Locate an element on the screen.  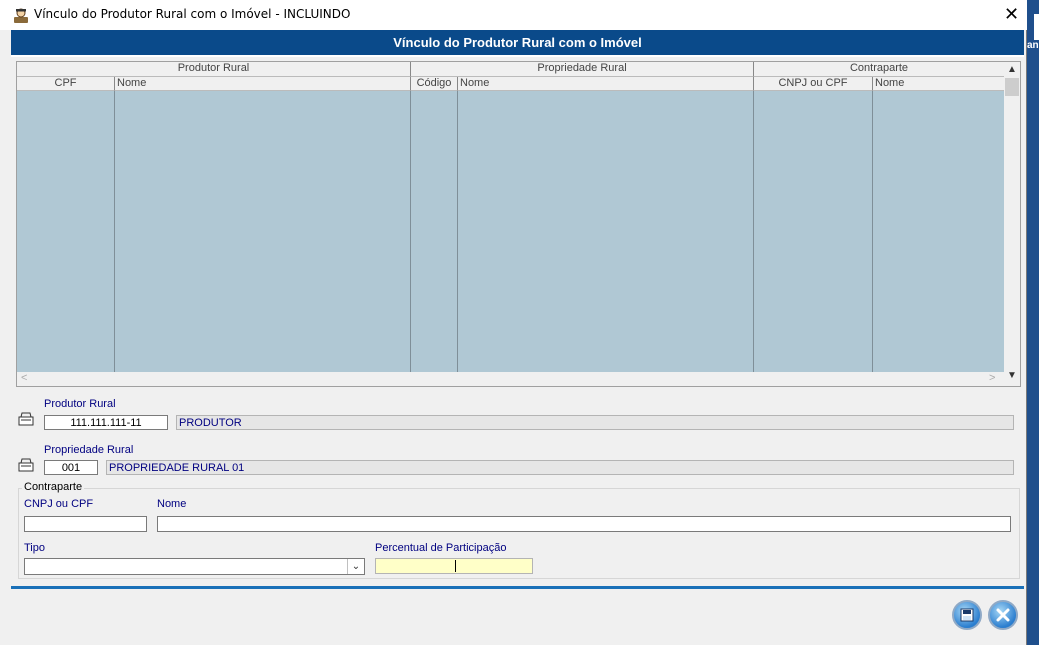
scroll-down-icon: ▼ is located at coordinates (1012, 377).